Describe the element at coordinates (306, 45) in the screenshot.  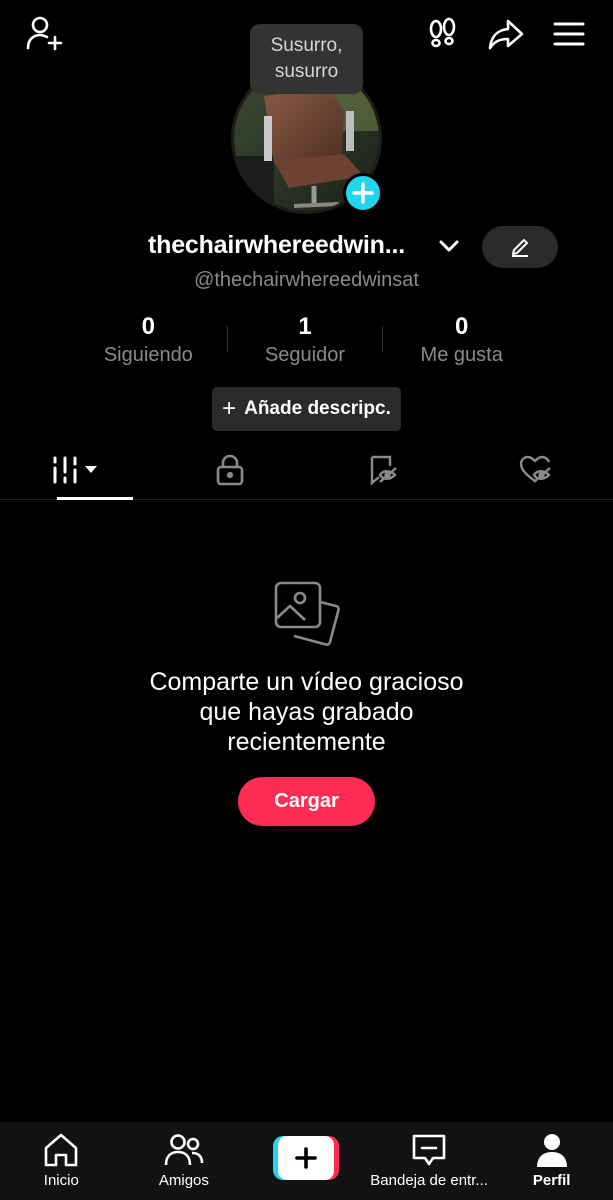
I see `tooltip-line-1: Susurro,` at that location.